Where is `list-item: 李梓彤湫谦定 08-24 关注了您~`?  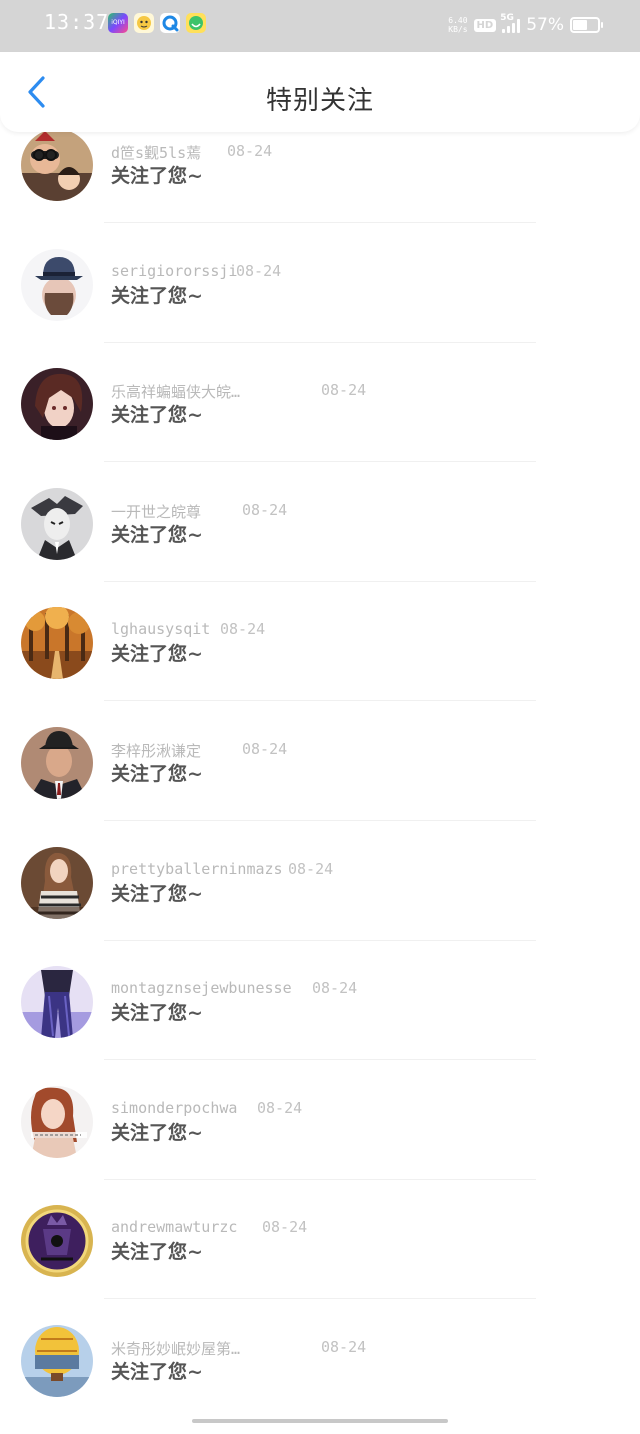
list-item: 李梓彤湫谦定 08-24 关注了您~ is located at coordinates (320, 776).